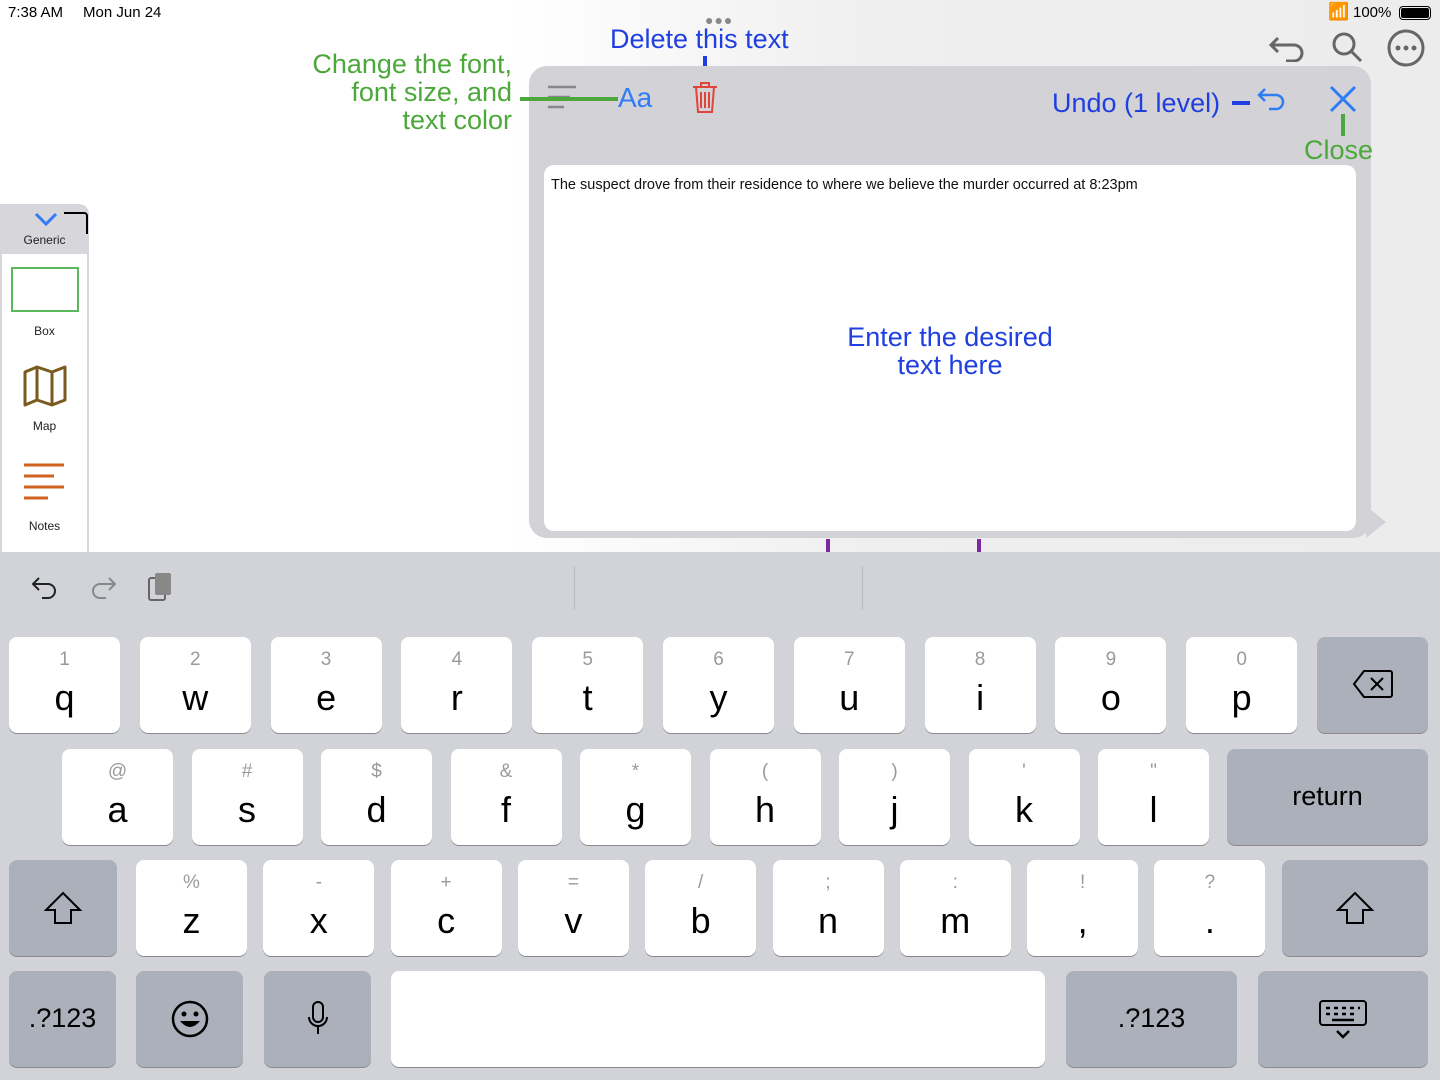 The height and width of the screenshot is (1080, 1440). I want to click on paste-icon, so click(161, 587).